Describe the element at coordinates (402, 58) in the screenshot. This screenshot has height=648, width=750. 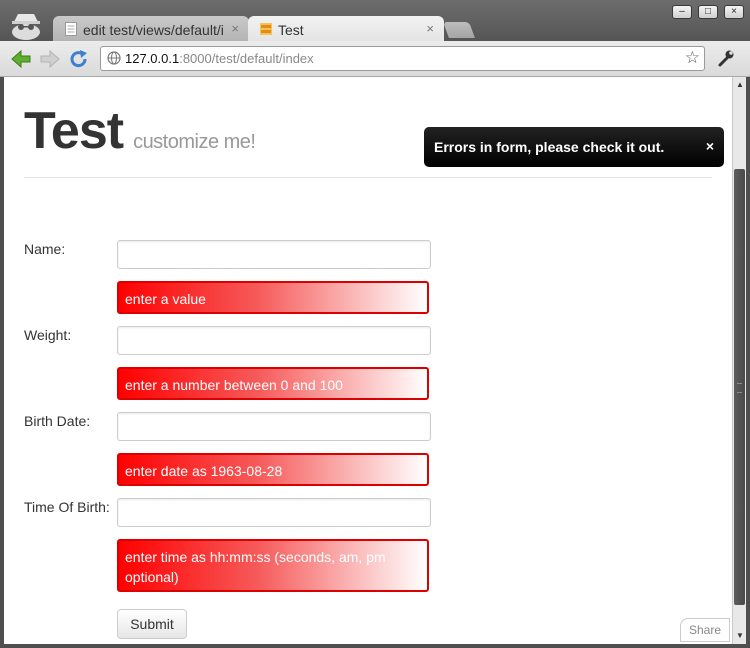
I see `address-bar: 127.0.0.1:8000/test/default/index ☆` at that location.